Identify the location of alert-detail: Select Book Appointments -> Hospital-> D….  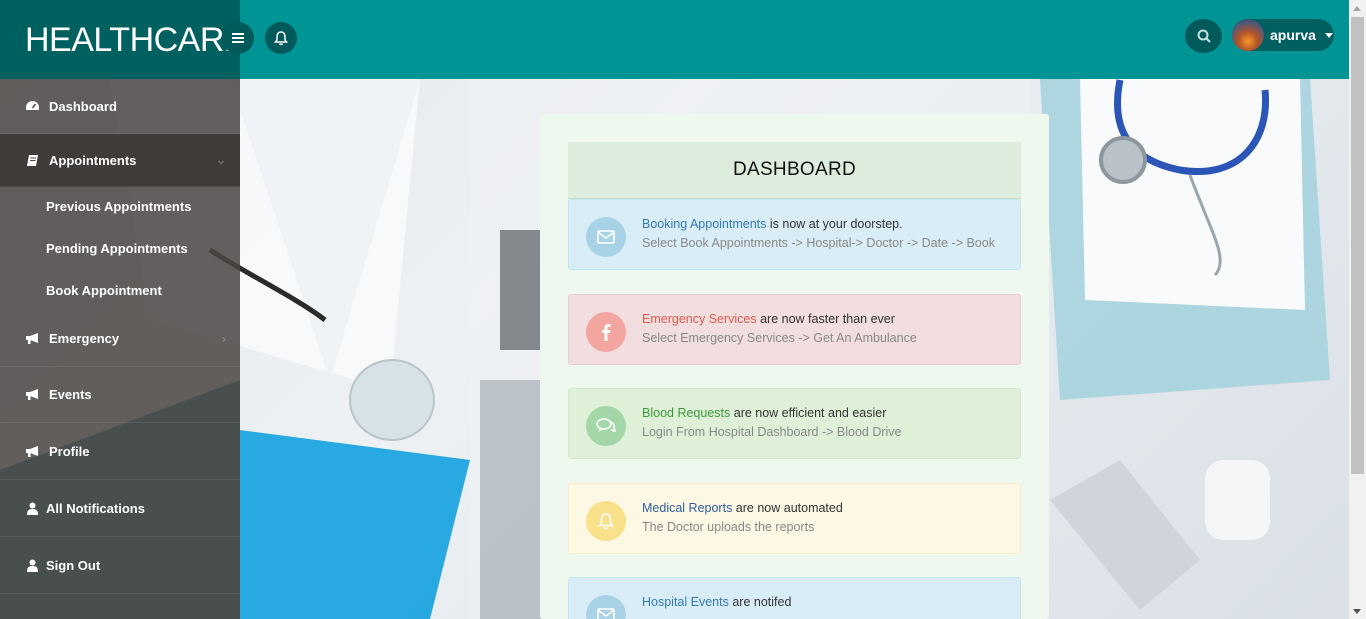
(818, 243).